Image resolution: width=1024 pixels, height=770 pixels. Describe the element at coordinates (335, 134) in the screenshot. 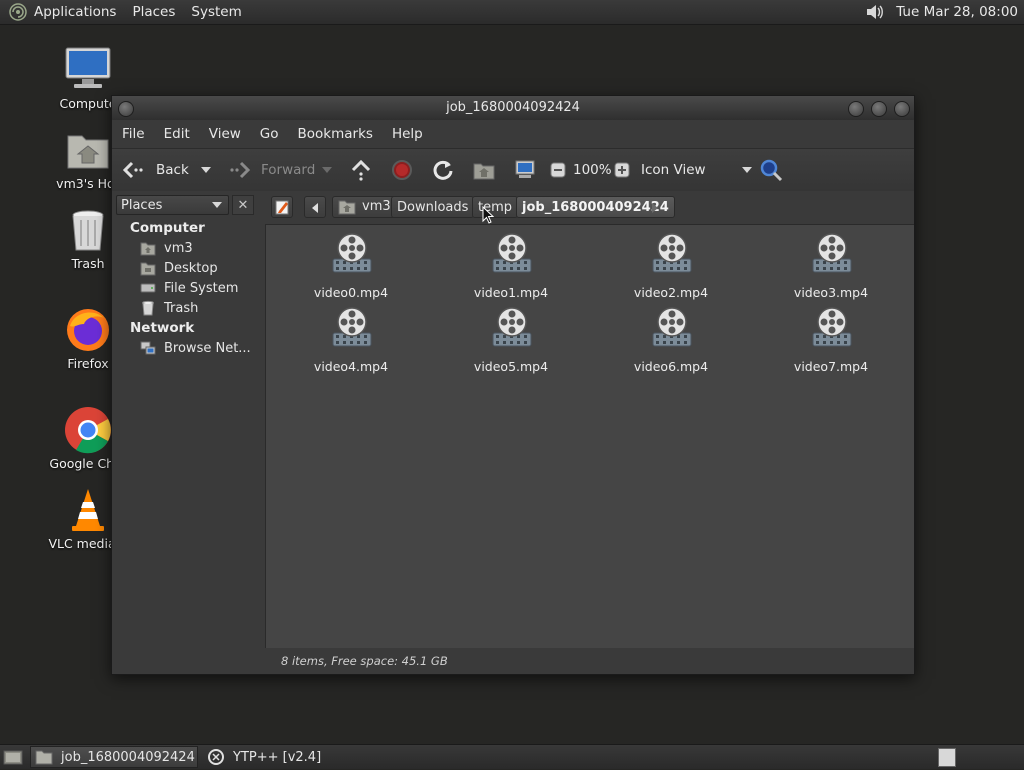

I see `menu-bookmarks: Bookmarks` at that location.